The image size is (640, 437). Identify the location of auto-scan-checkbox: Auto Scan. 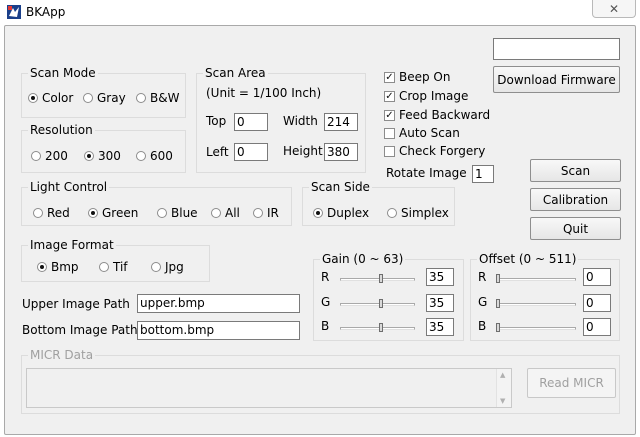
(422, 133).